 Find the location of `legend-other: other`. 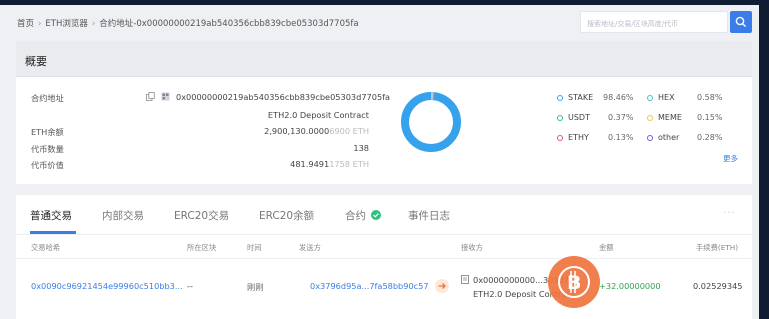

legend-other: other is located at coordinates (663, 137).